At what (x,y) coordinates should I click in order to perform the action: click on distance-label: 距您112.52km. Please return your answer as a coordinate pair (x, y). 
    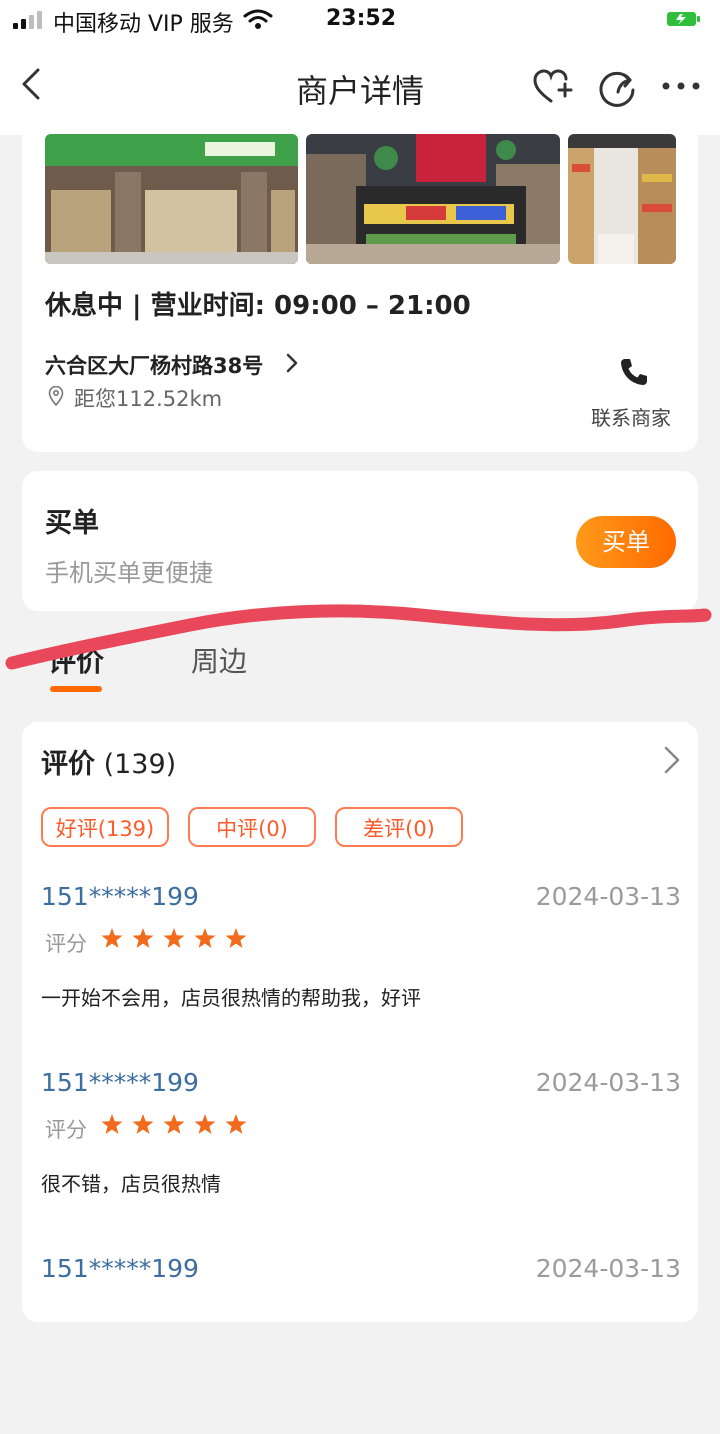
    Looking at the image, I should click on (148, 399).